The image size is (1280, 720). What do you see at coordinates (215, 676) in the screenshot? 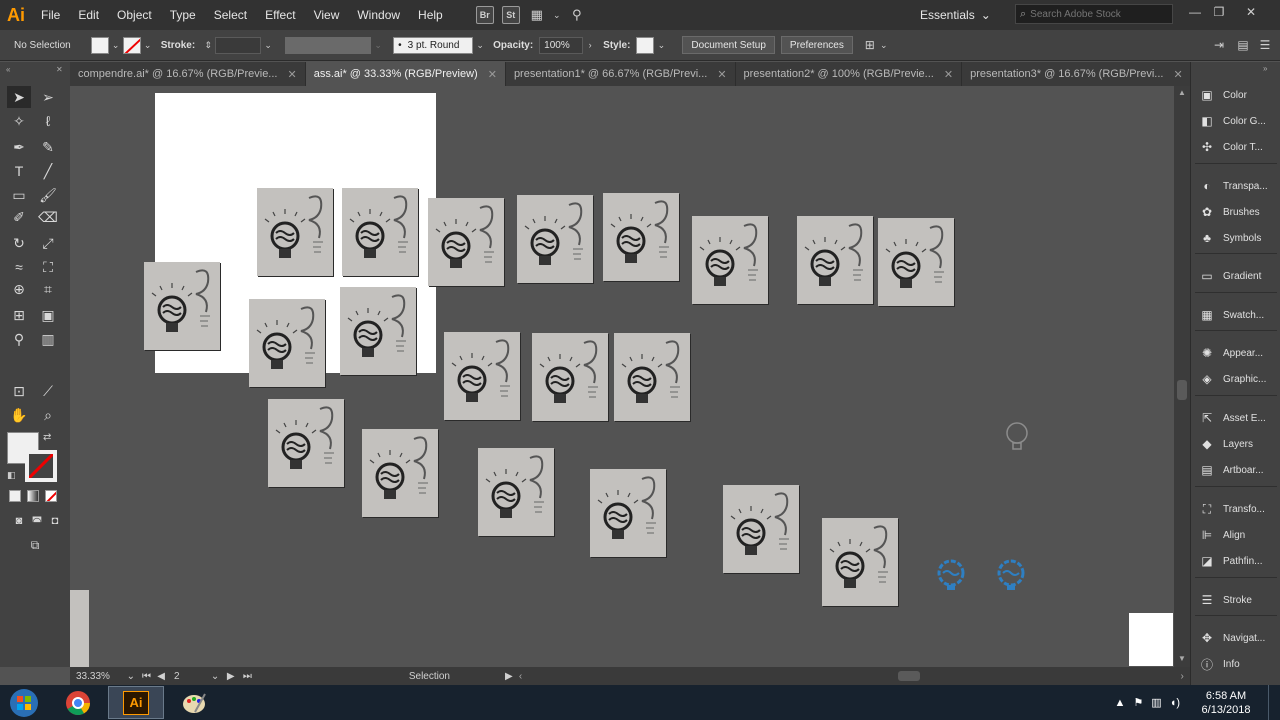
I see `artboard-dropdown-icon: ⌄` at bounding box center [215, 676].